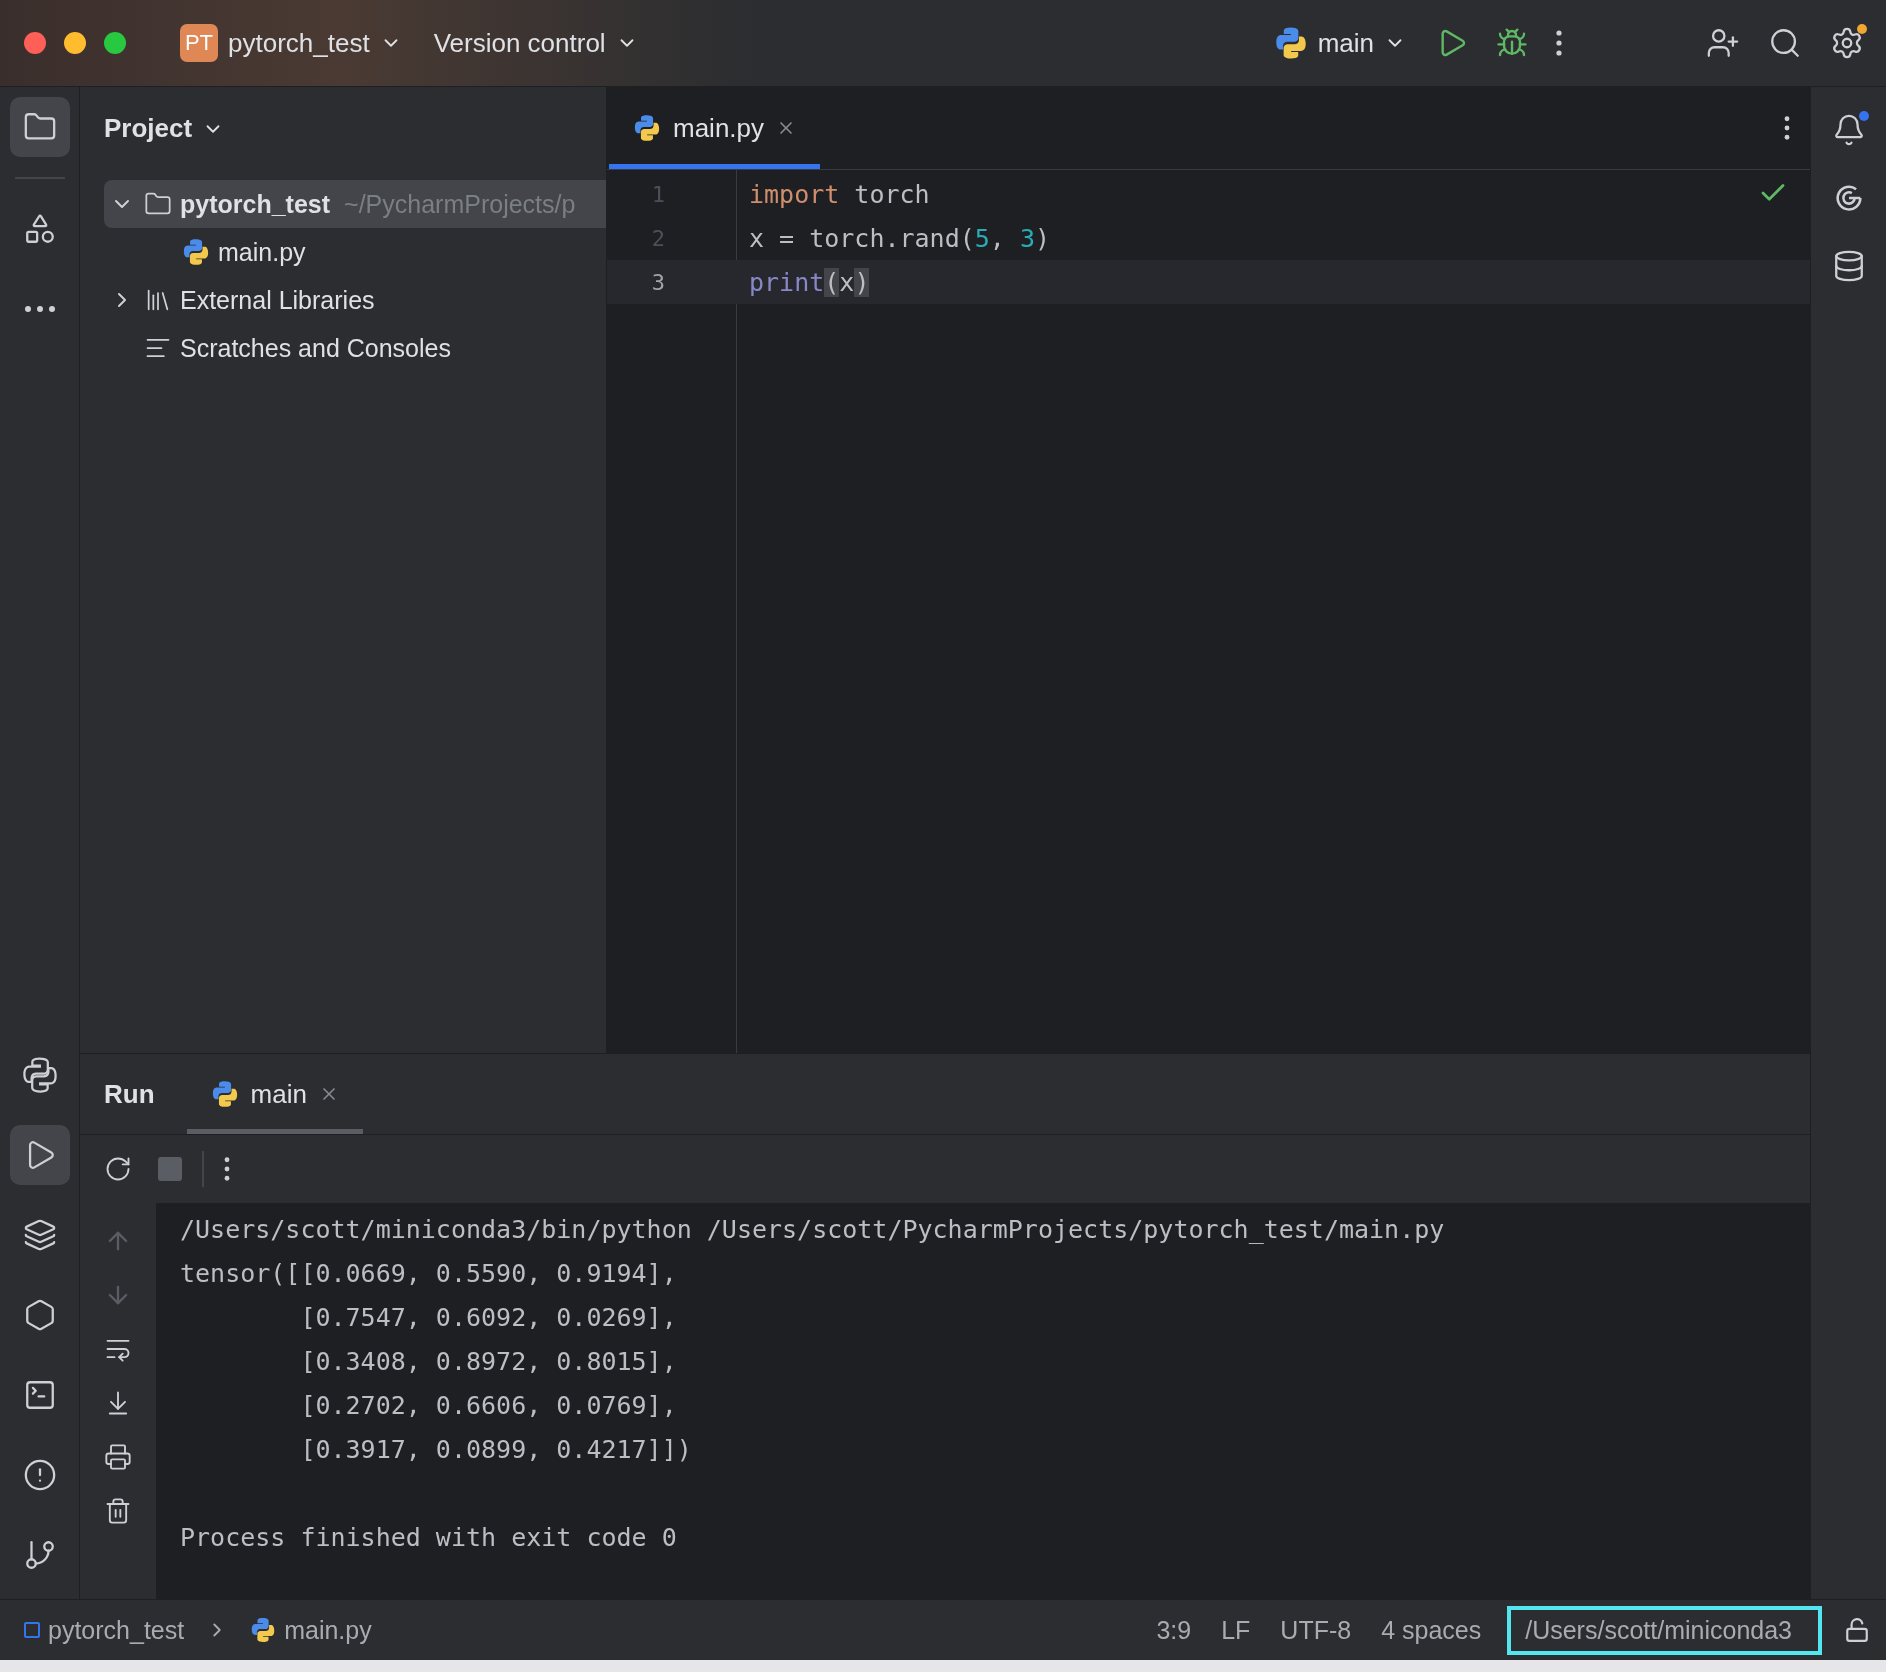 Image resolution: width=1886 pixels, height=1672 pixels. What do you see at coordinates (35, 43) in the screenshot?
I see `close-window-button` at bounding box center [35, 43].